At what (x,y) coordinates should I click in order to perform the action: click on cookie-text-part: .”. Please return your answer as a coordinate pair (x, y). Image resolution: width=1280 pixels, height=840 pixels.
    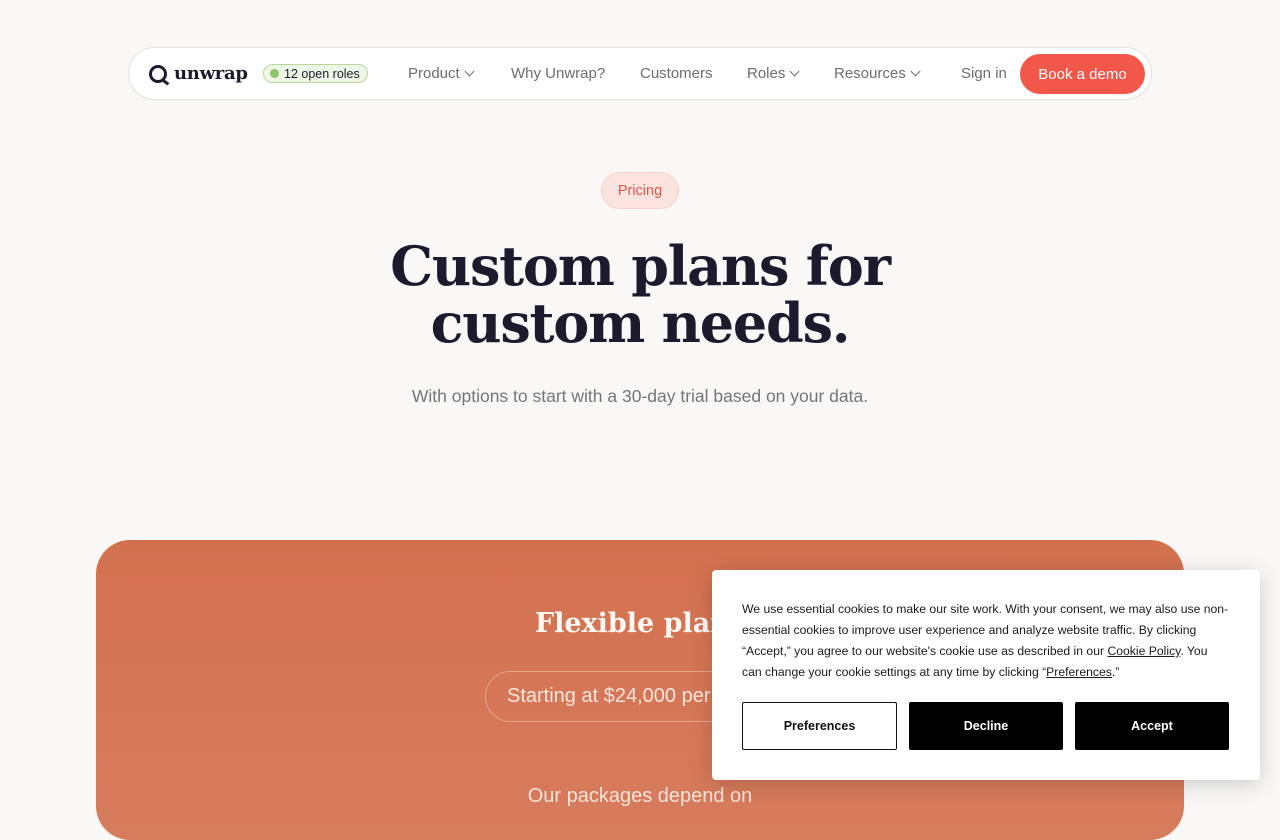
    Looking at the image, I should click on (1115, 672).